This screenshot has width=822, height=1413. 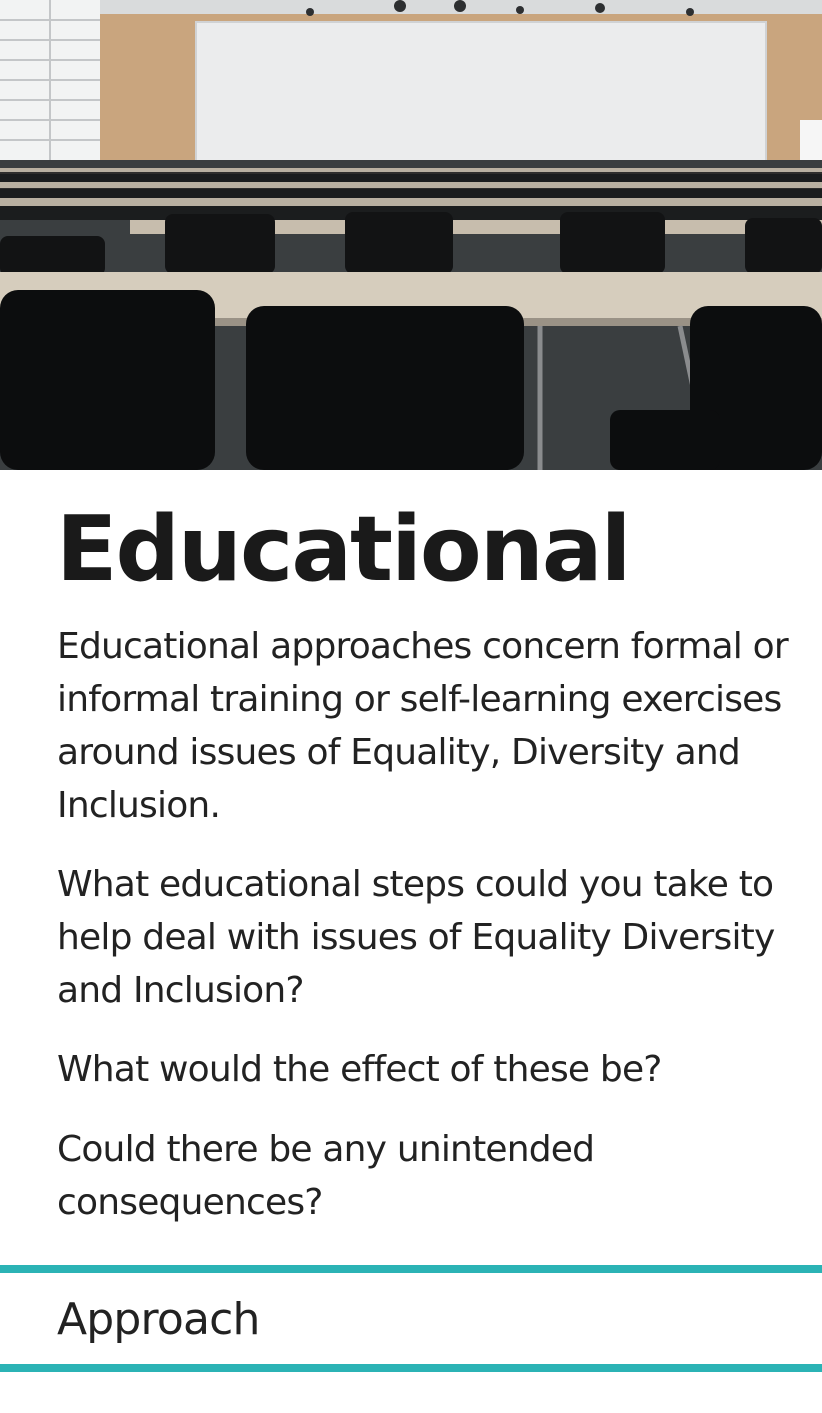 What do you see at coordinates (411, 1368) in the screenshot?
I see `divider-bottom` at bounding box center [411, 1368].